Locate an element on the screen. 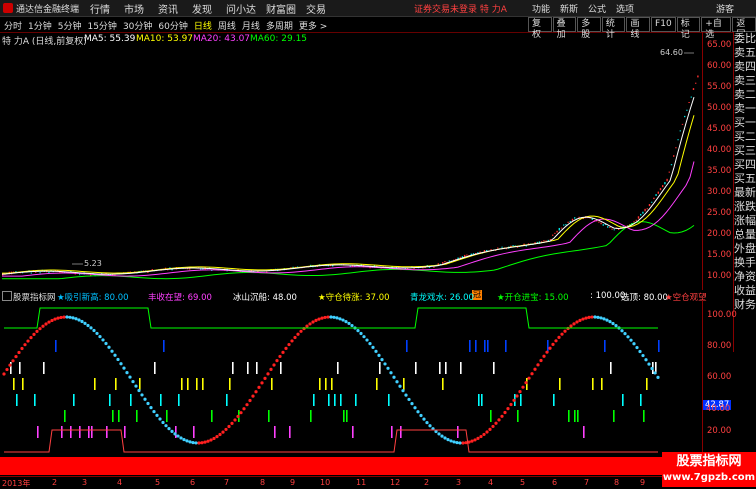  side-item: 涨跌 is located at coordinates (745, 207).